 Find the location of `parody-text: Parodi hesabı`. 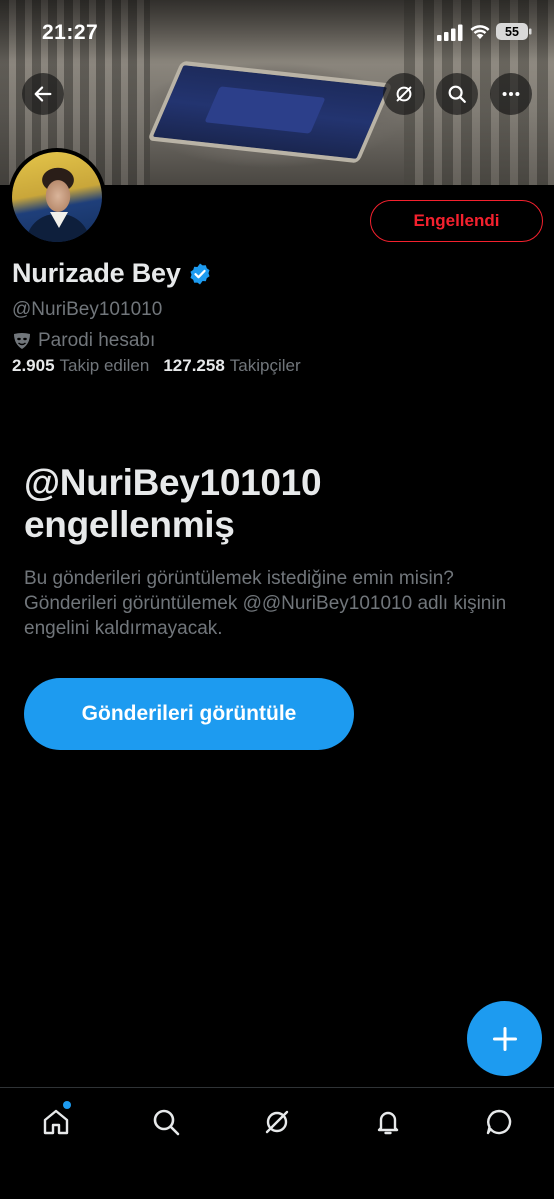

parody-text: Parodi hesabı is located at coordinates (97, 340).